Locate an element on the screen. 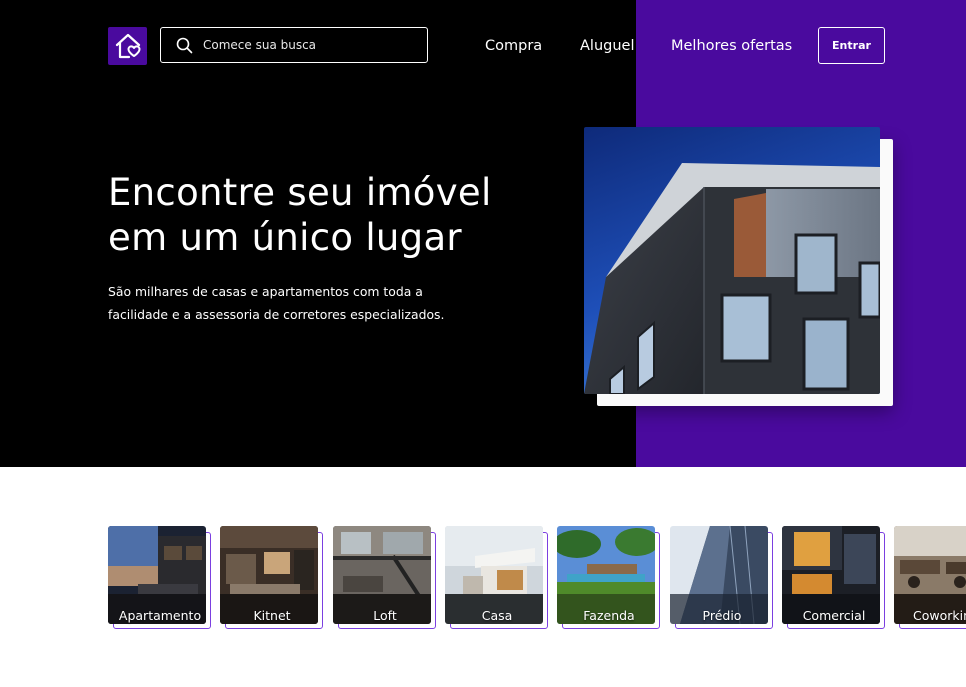 The width and height of the screenshot is (966, 687). category-label: Loft is located at coordinates (385, 615).